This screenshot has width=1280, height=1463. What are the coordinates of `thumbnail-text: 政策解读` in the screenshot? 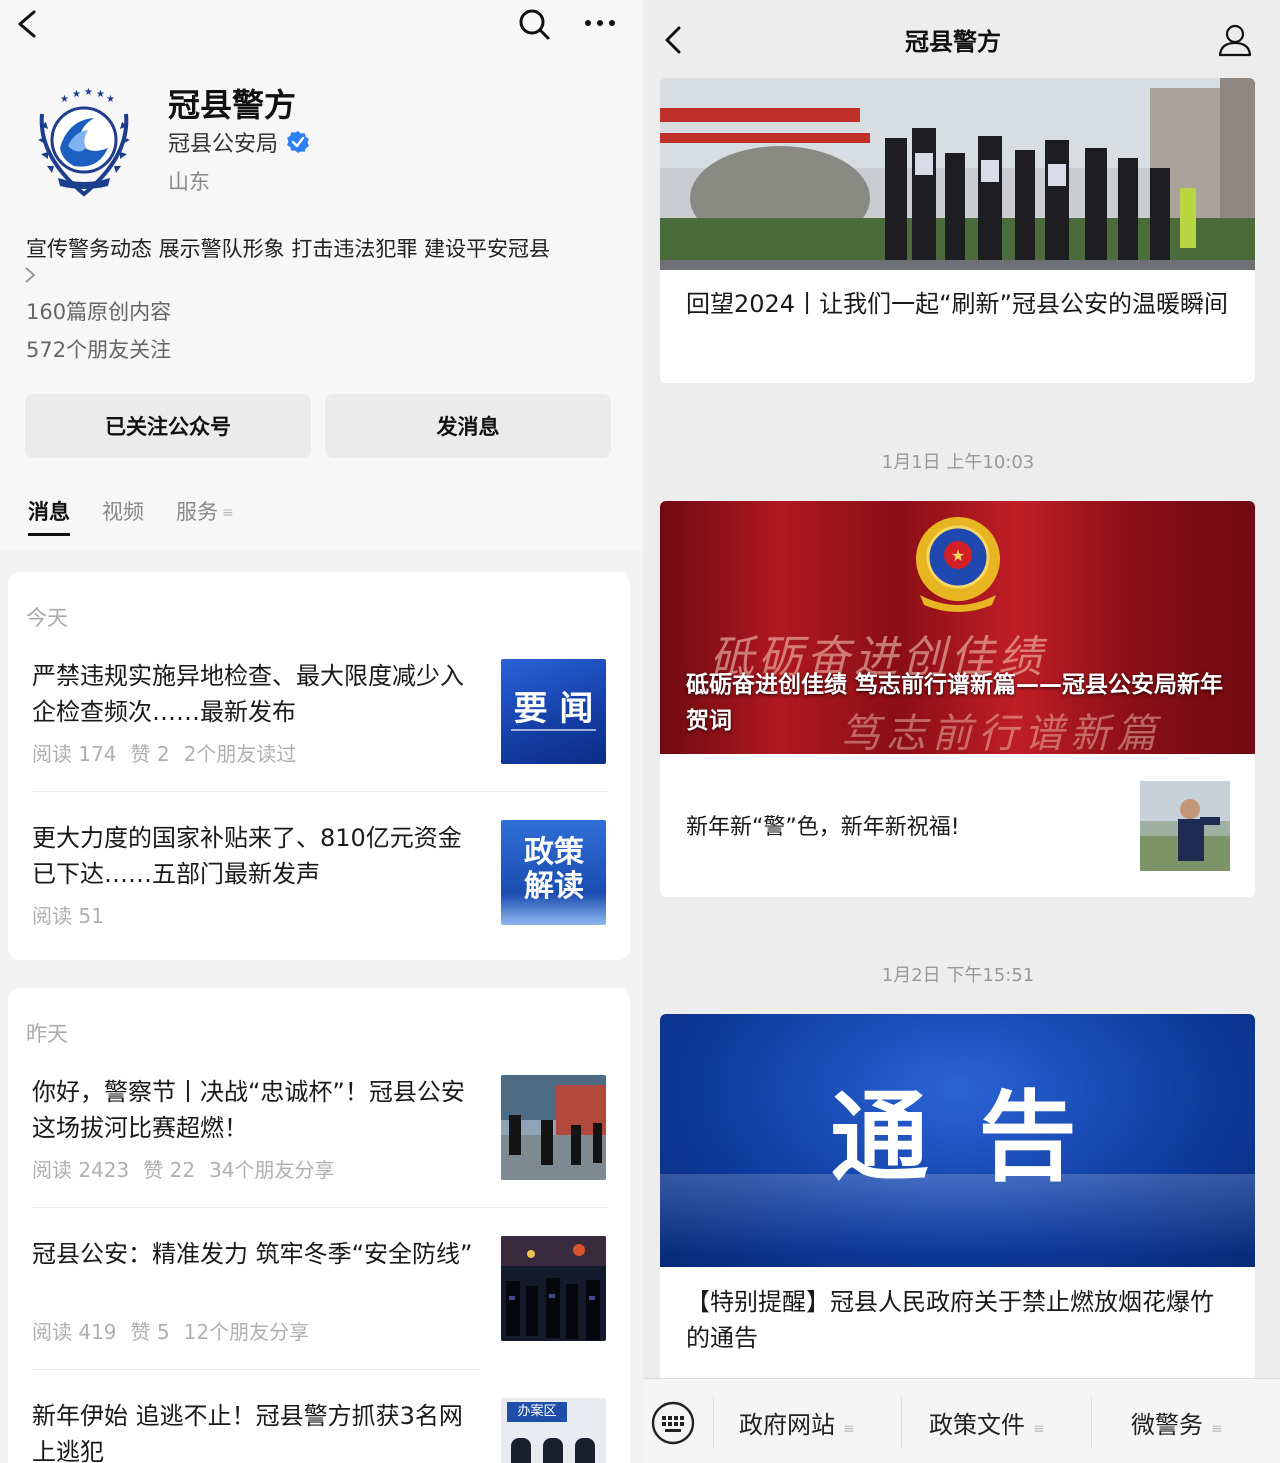 It's located at (554, 869).